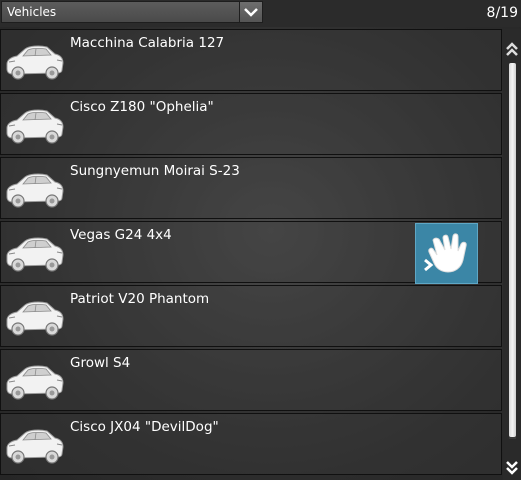 Image resolution: width=521 pixels, height=480 pixels. I want to click on scrollbar, so click(512, 254).